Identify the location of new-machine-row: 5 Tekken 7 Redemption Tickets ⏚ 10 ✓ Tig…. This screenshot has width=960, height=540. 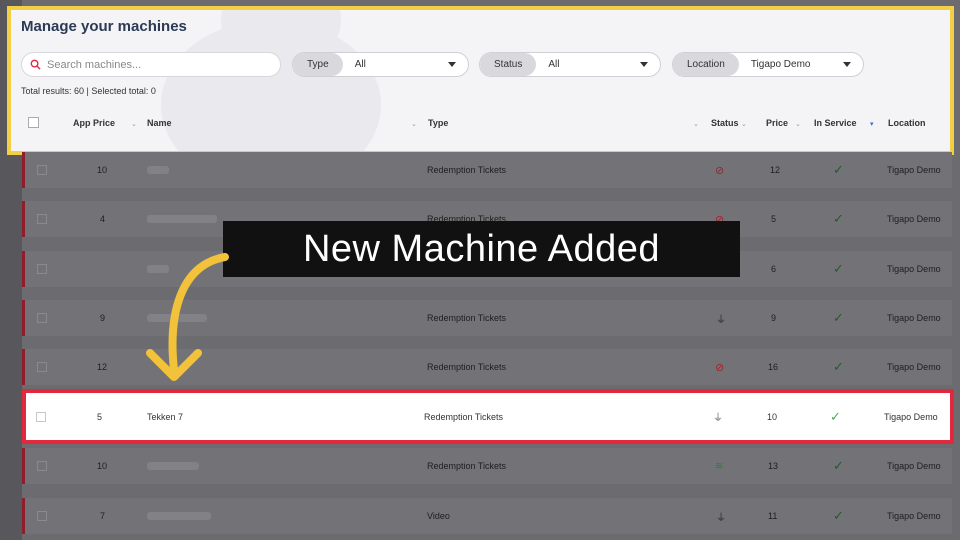
(488, 416).